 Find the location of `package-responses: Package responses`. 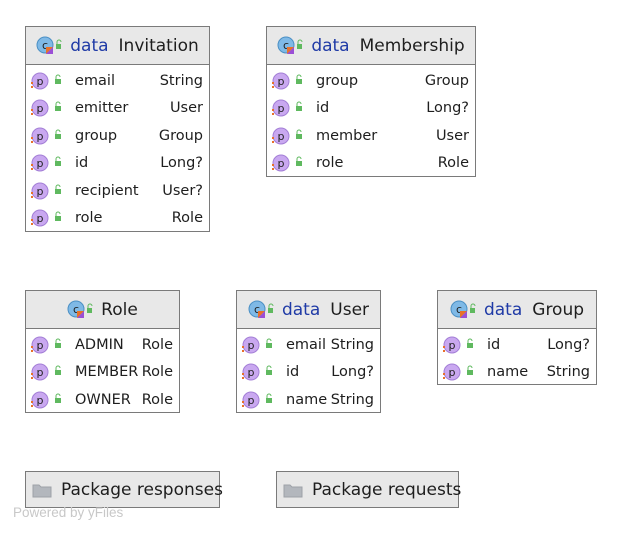

package-responses: Package responses is located at coordinates (124, 489).